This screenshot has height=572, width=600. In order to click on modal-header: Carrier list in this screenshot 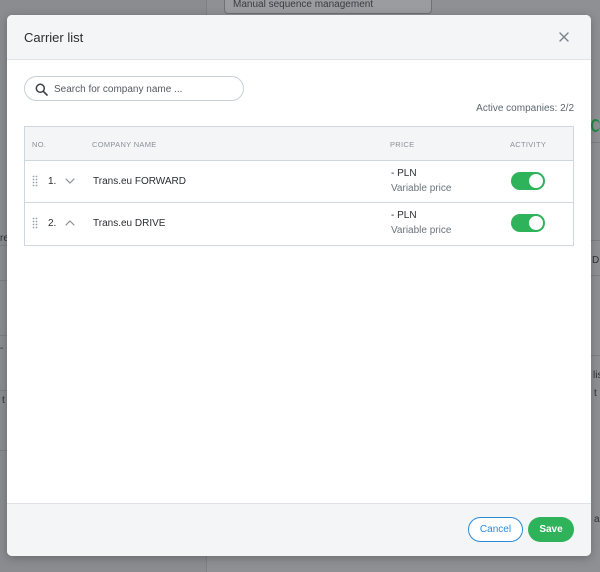, I will do `click(299, 37)`.